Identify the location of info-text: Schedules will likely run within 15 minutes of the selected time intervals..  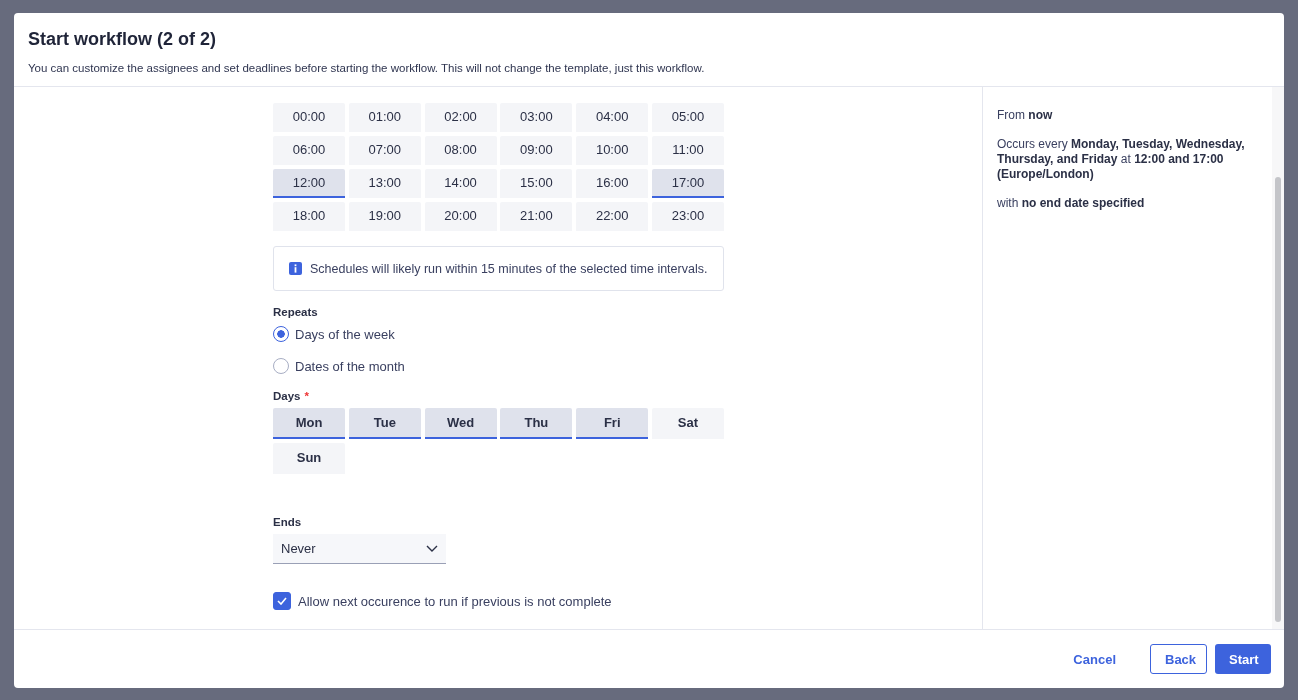
(509, 268).